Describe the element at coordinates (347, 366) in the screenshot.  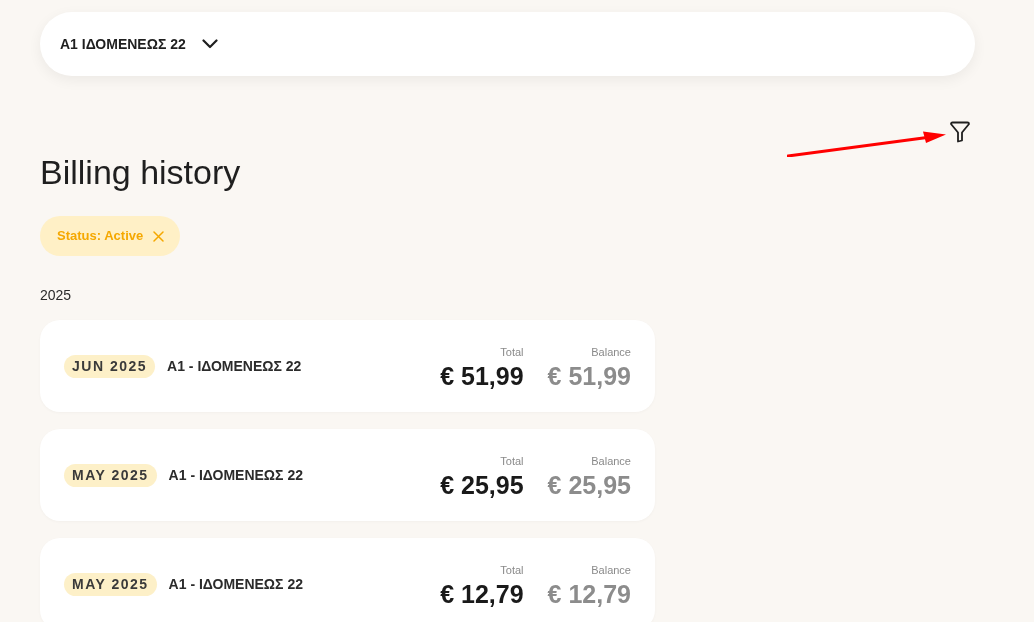
I see `bill-card: JUN 2025 A1 - ΙΔΟΜΕΝΕΩΣ 22 Total € 51,99 Balance € 51,99` at that location.